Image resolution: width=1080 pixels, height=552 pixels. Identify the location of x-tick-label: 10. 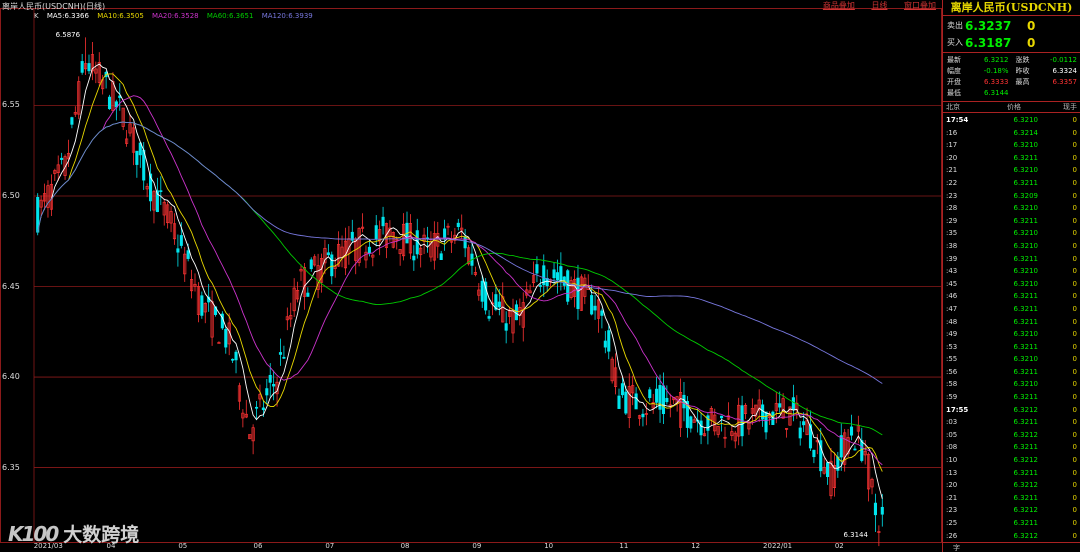
(549, 546).